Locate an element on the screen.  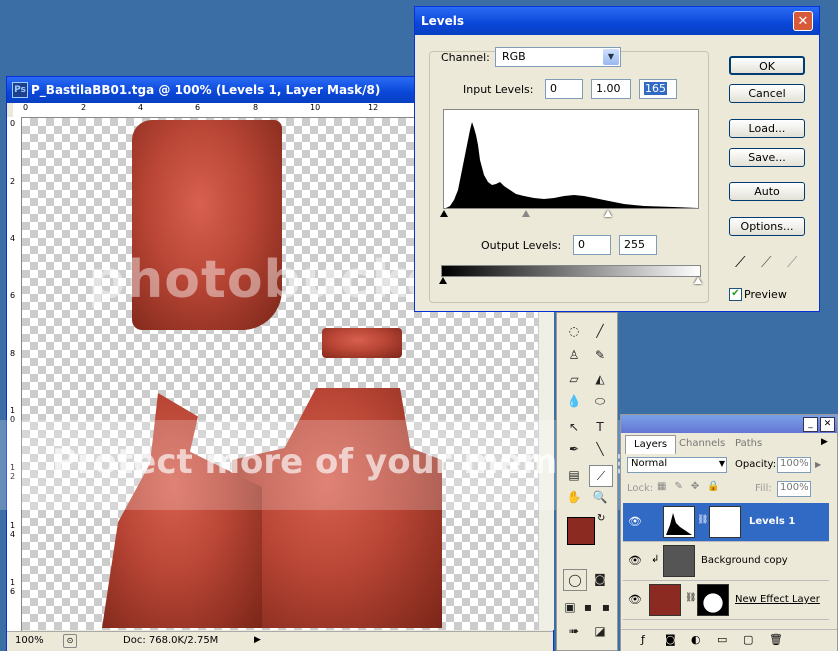
ok-button: OK is located at coordinates (767, 65).